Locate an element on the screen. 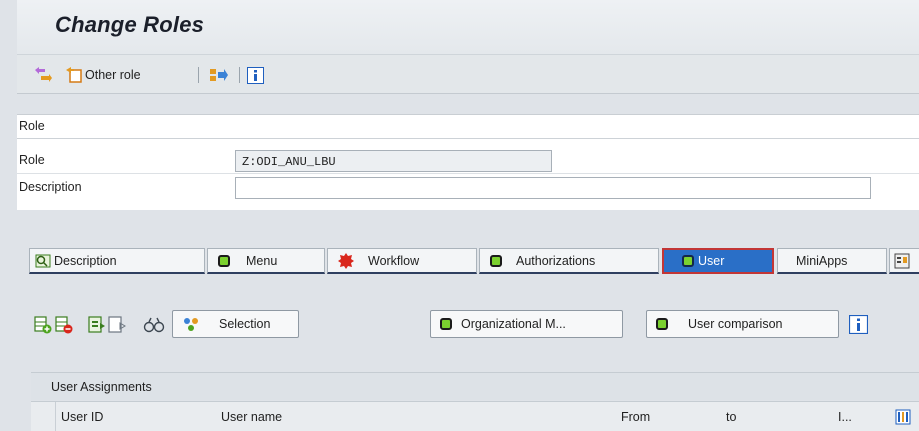 This screenshot has width=919, height=431. info-button is located at coordinates (255, 75).